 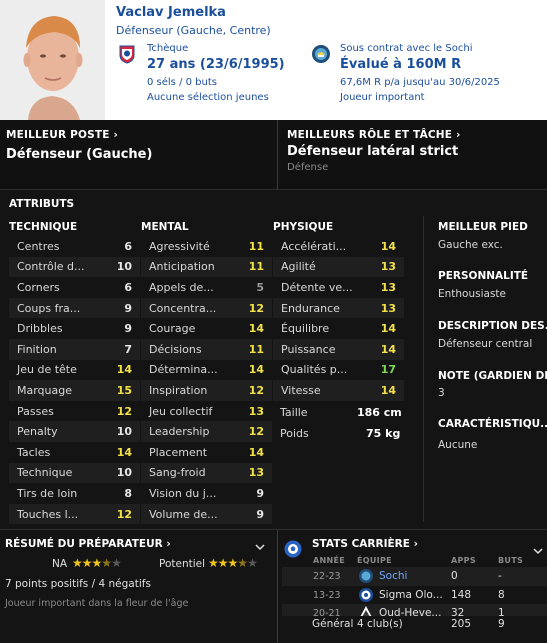 I want to click on football-icon, so click(x=293, y=549).